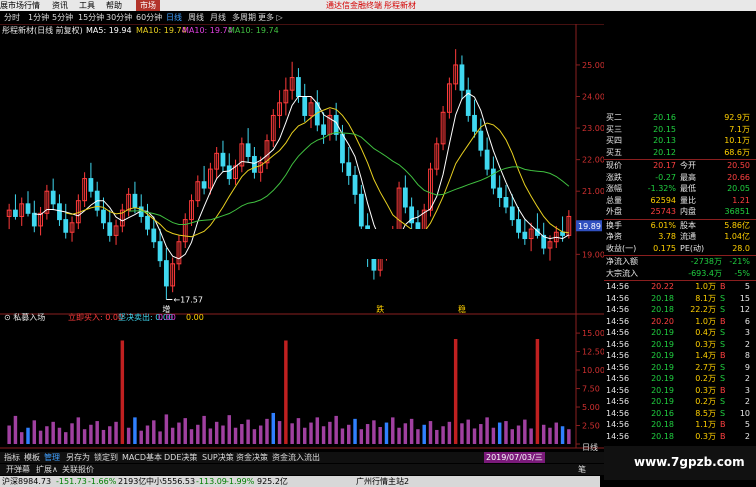 The height and width of the screenshot is (487, 756). I want to click on flow-value: -693.4万, so click(705, 273).